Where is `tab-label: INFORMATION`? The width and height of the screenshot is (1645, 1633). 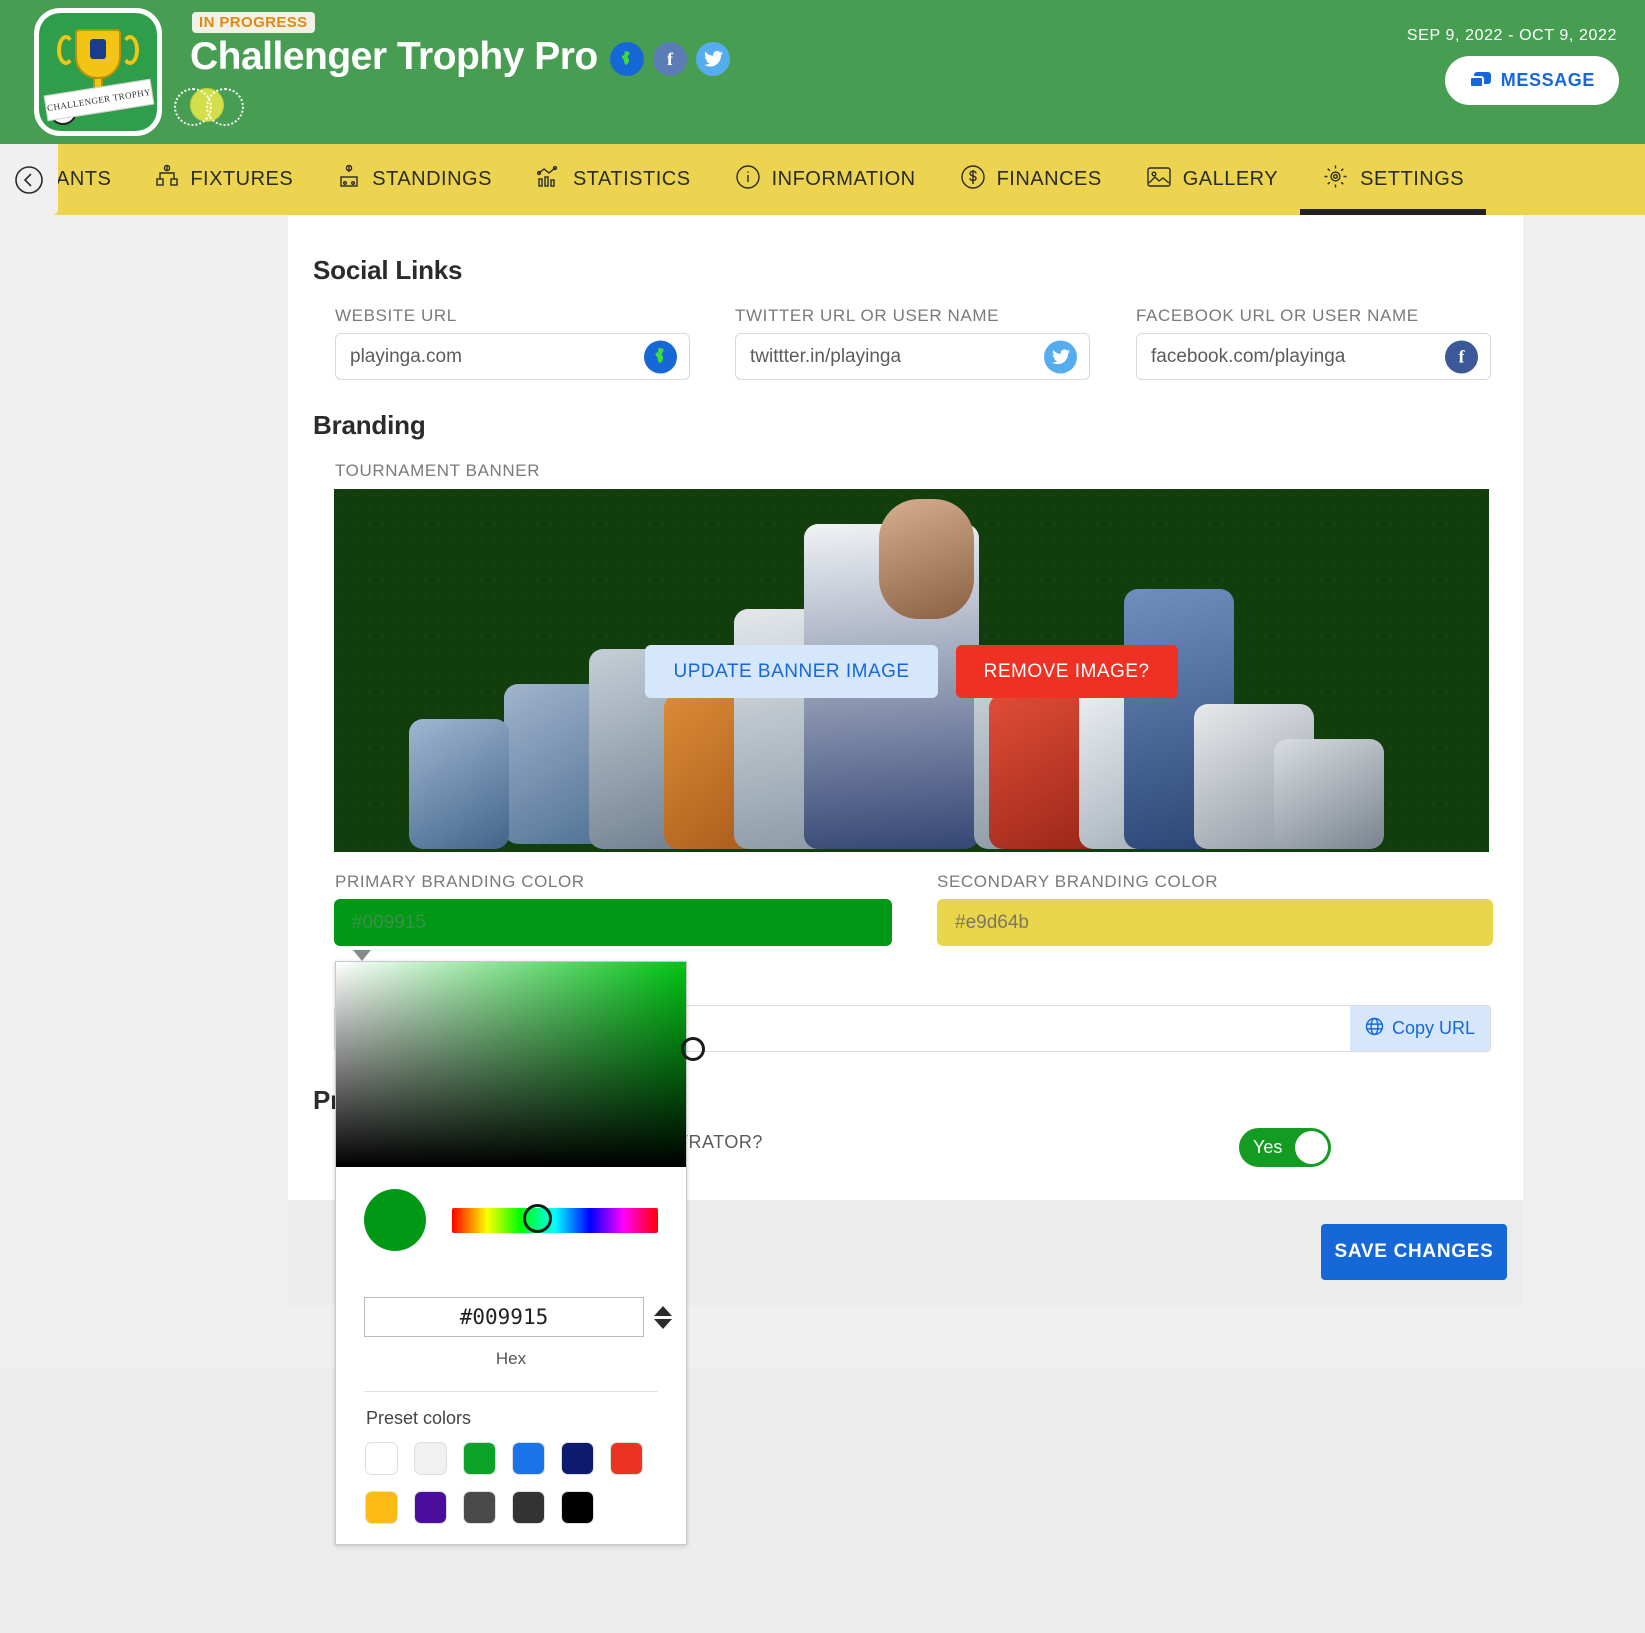
tab-label: INFORMATION is located at coordinates (843, 179).